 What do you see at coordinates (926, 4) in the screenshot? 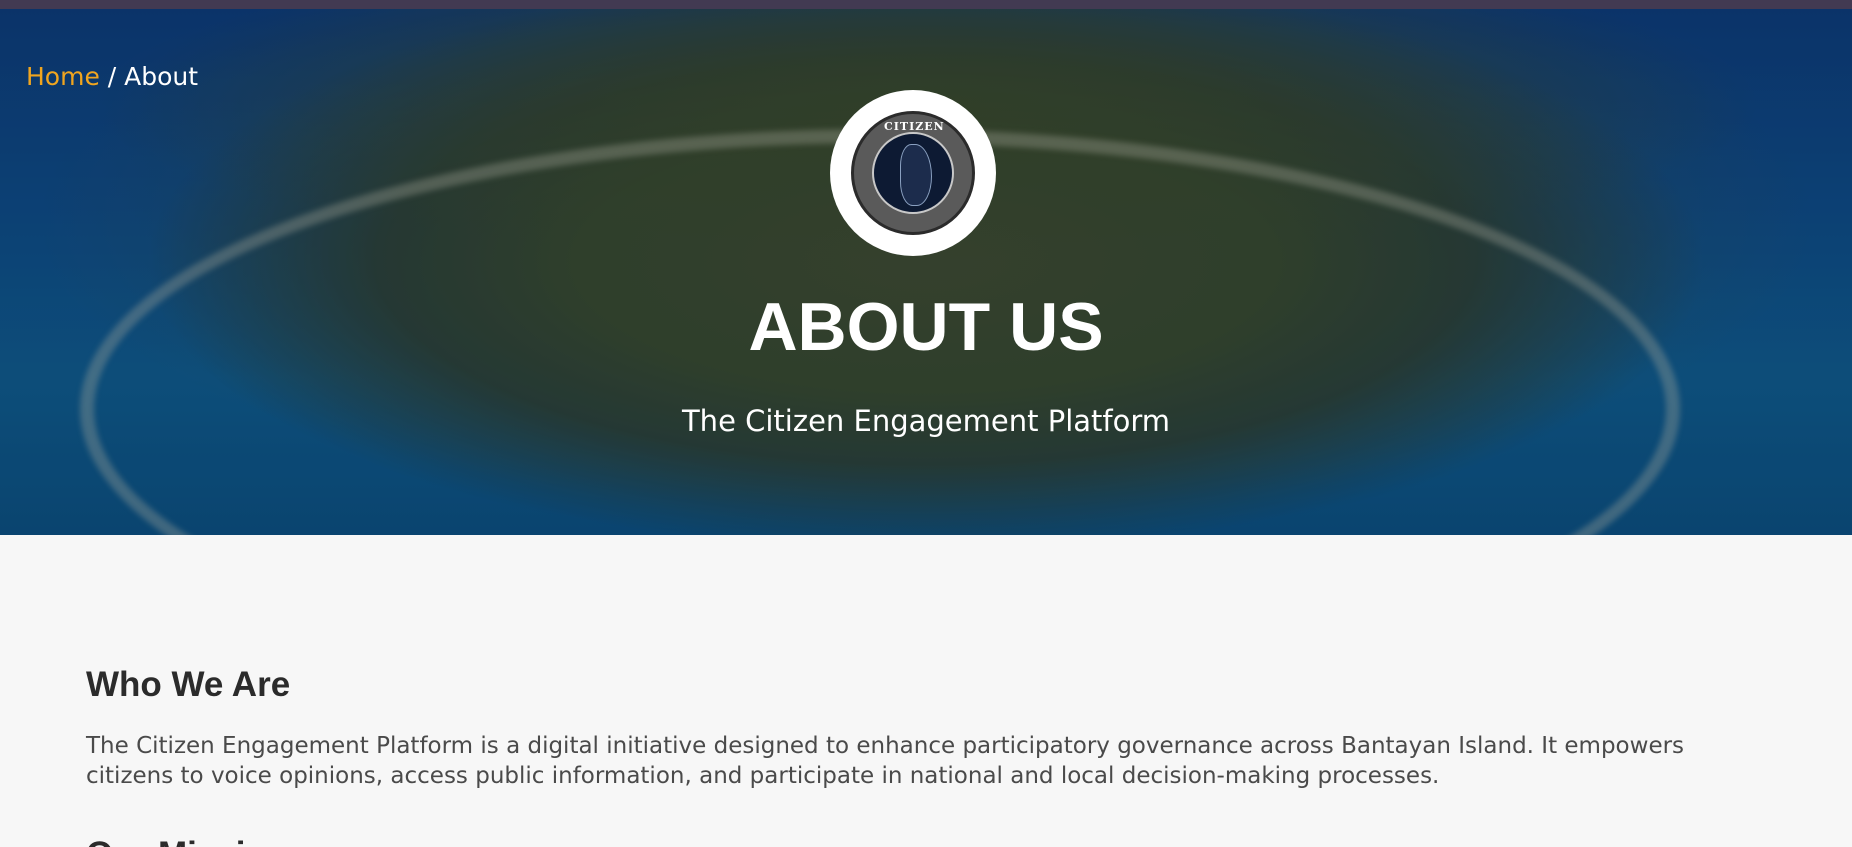
I see `top-bar` at bounding box center [926, 4].